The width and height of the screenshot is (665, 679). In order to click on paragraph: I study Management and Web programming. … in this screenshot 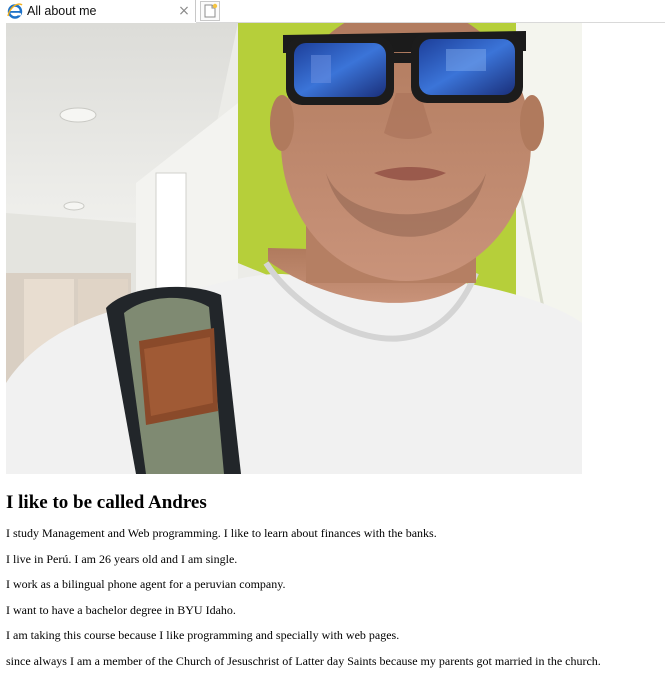, I will do `click(221, 533)`.